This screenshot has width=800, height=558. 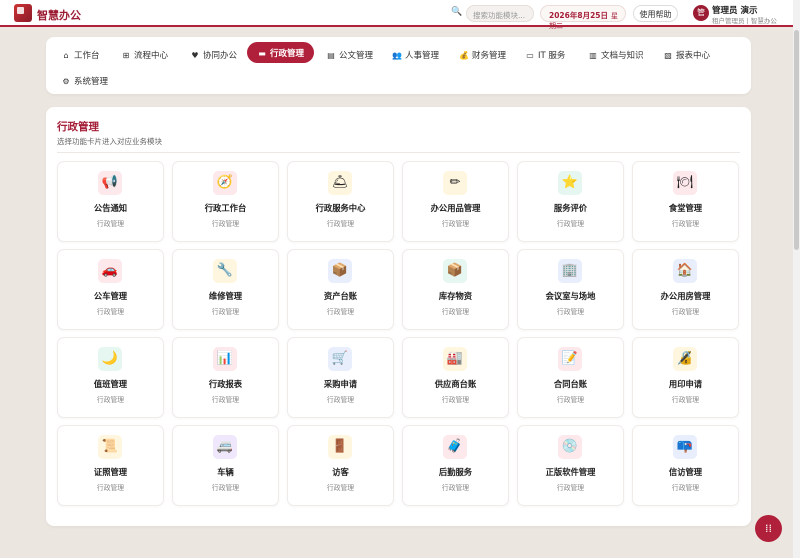 I want to click on tile-title: 服务评价, so click(x=570, y=208).